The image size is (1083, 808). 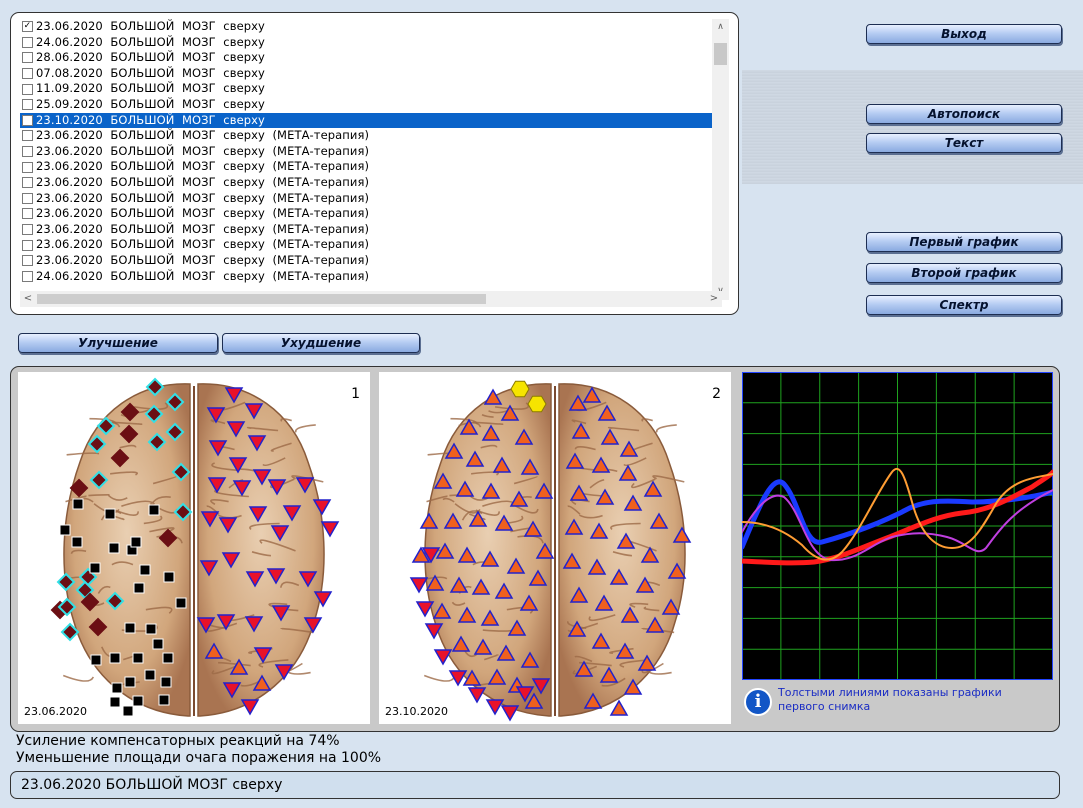 What do you see at coordinates (964, 143) in the screenshot?
I see `text-button: Текст` at bounding box center [964, 143].